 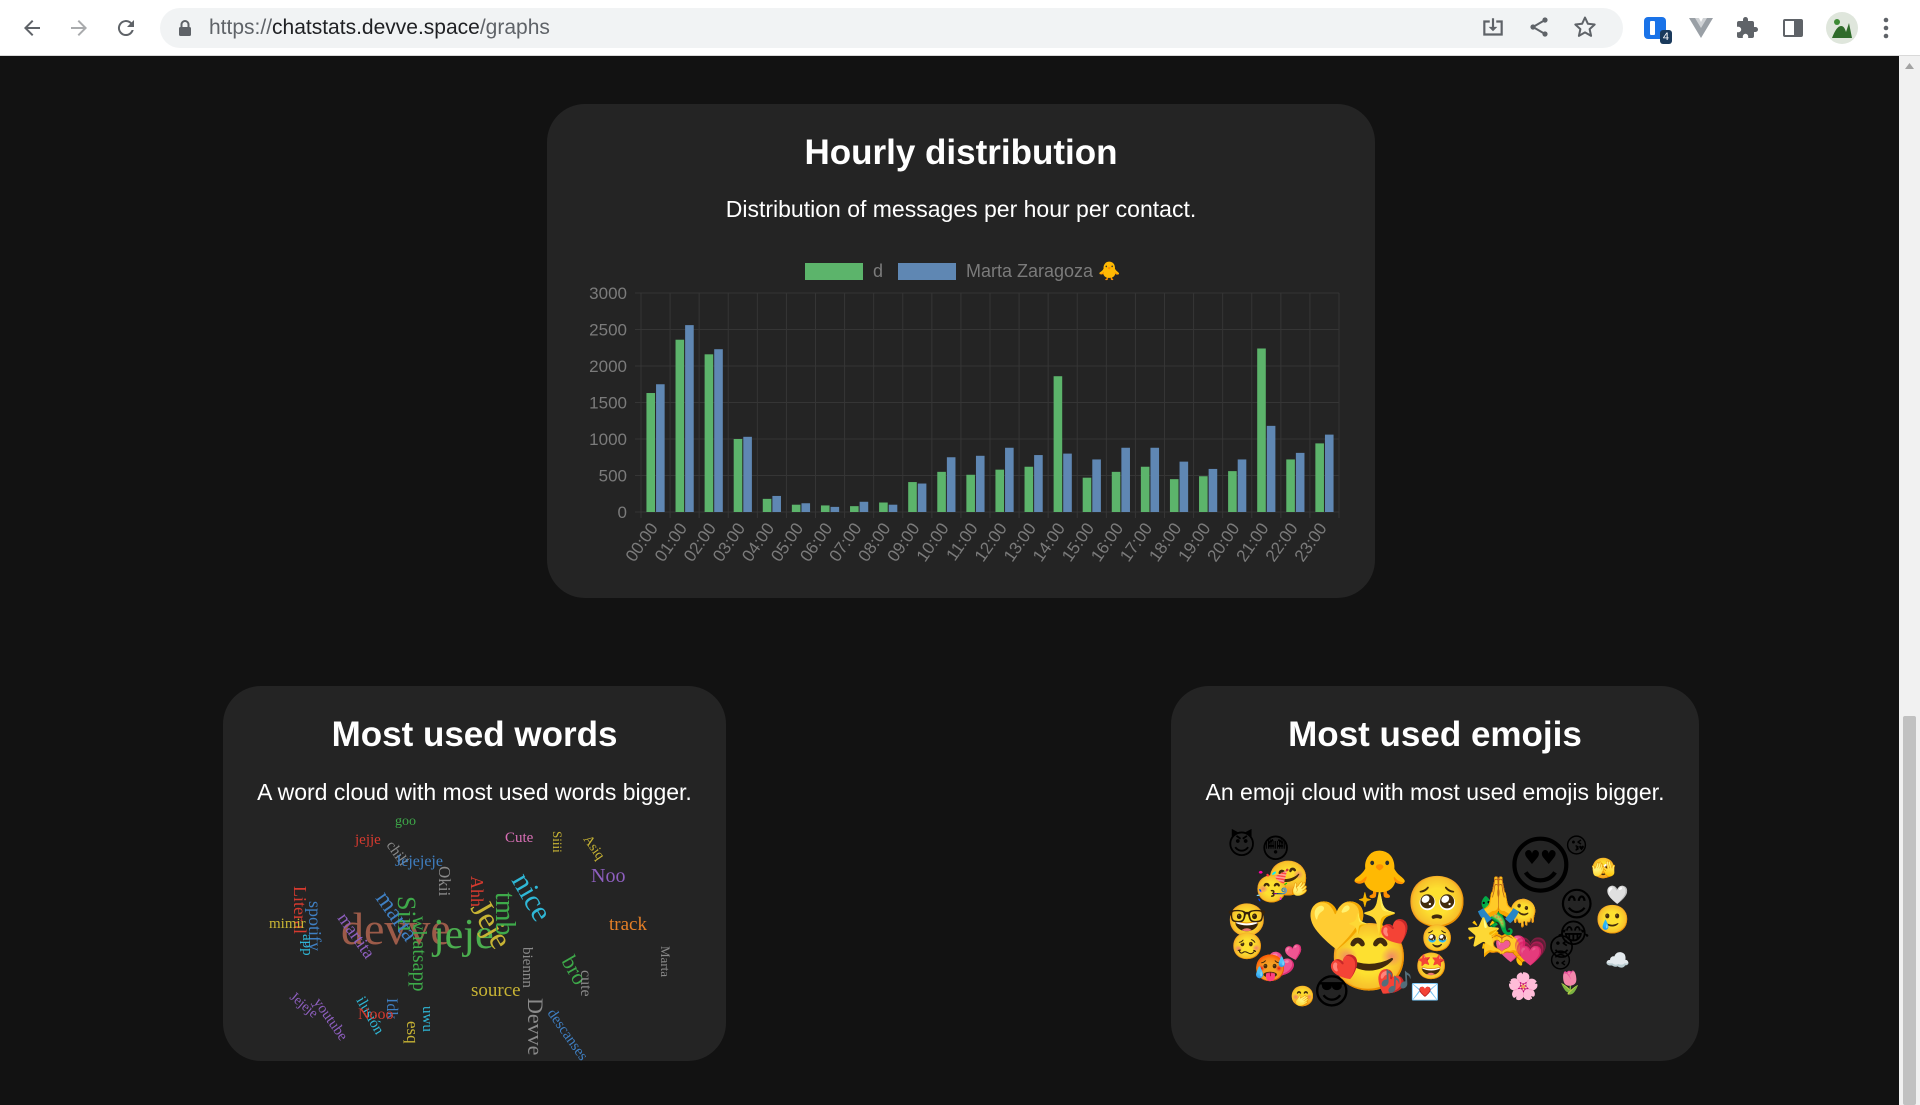 What do you see at coordinates (1909, 580) in the screenshot?
I see `page-scrollbar` at bounding box center [1909, 580].